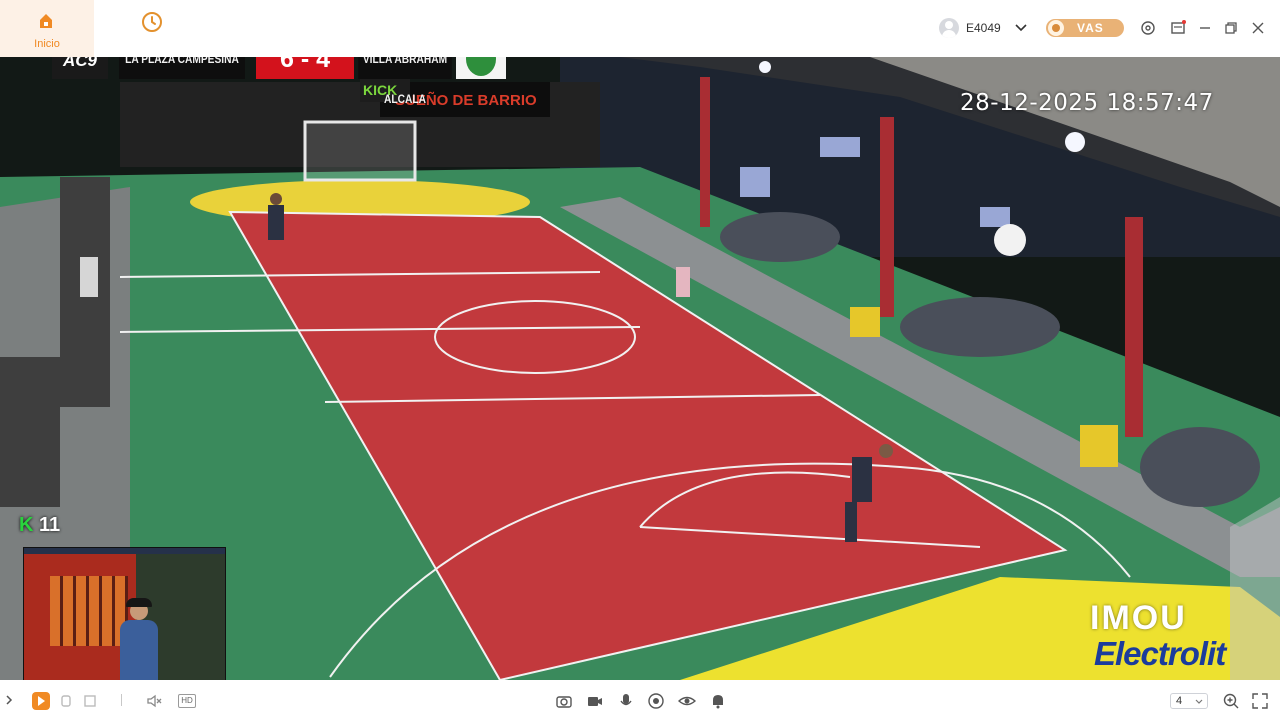 This screenshot has height=720, width=1280. Describe the element at coordinates (595, 701) in the screenshot. I see `record-icon` at that location.